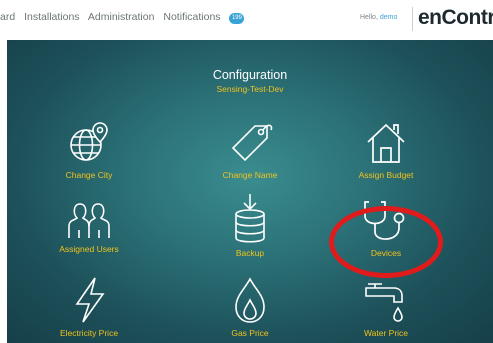  I want to click on tile-label: Water Price, so click(386, 333).